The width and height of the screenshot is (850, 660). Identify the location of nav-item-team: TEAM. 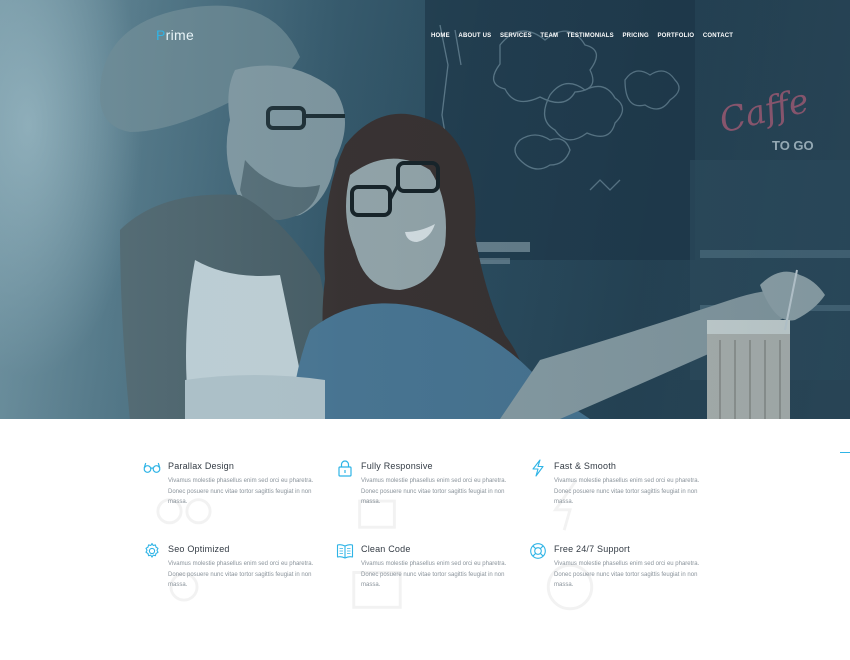
(549, 36).